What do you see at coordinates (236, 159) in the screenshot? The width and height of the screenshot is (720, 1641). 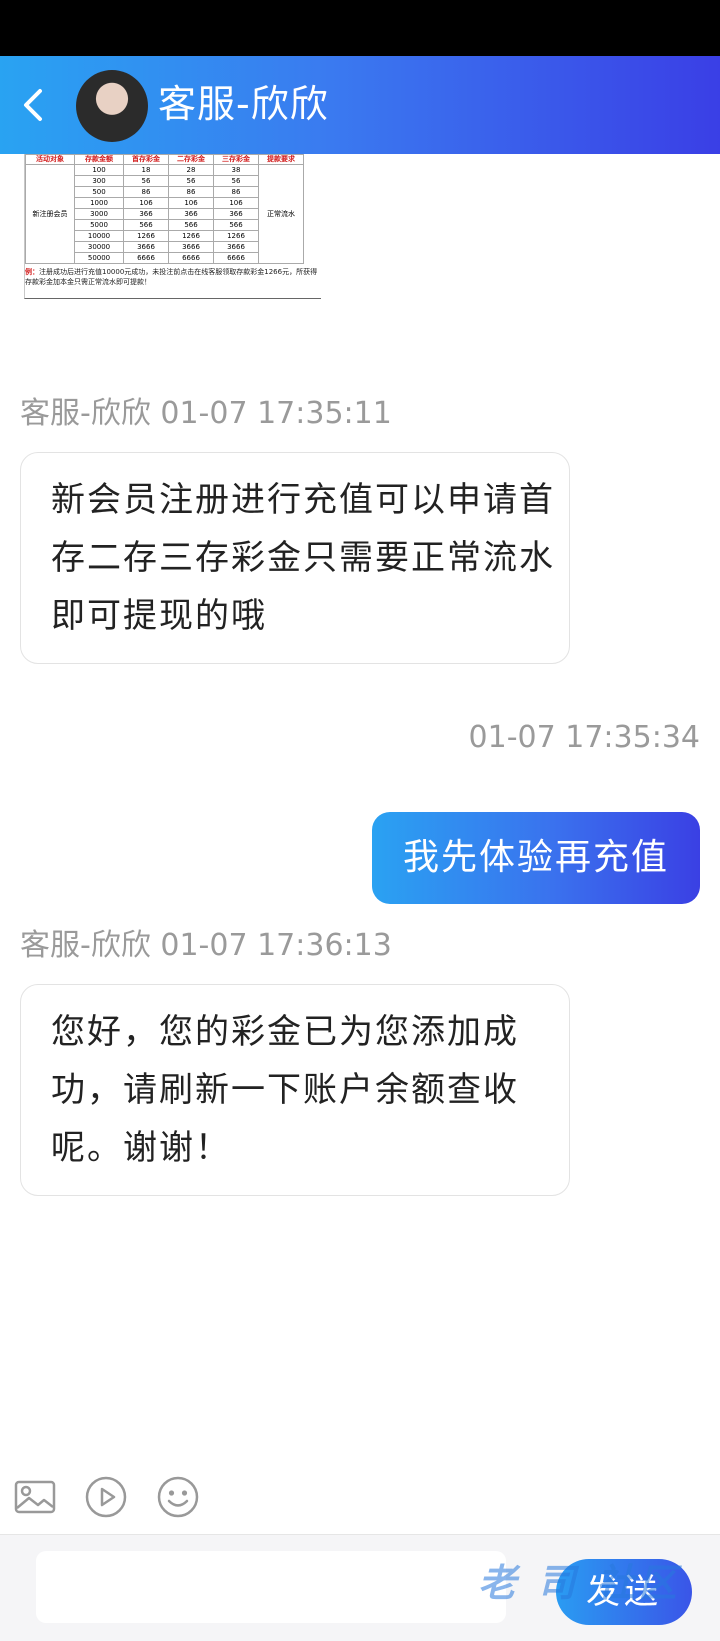 I see `promo-header: 三存彩金` at bounding box center [236, 159].